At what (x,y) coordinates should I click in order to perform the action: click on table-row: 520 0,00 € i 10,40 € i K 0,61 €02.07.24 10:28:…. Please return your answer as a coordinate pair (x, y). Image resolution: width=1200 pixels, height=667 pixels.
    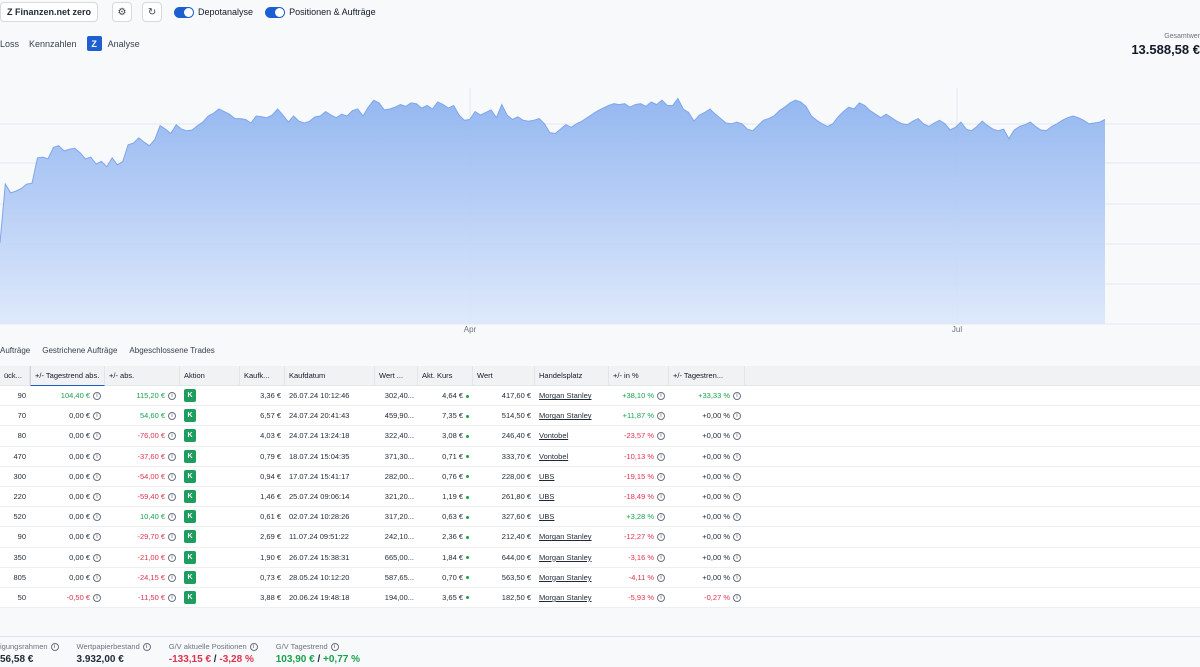
    Looking at the image, I should click on (600, 517).